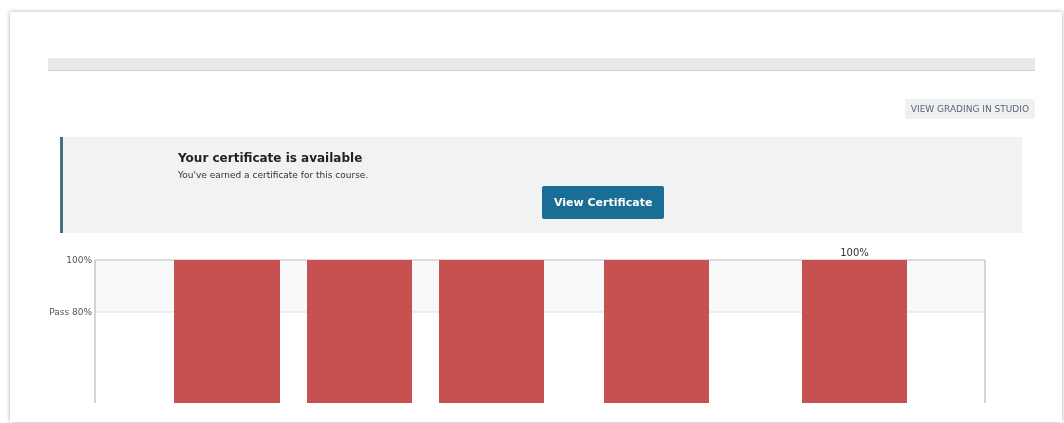 Image resolution: width=1064 pixels, height=423 pixels. I want to click on value-label: 100%, so click(854, 252).